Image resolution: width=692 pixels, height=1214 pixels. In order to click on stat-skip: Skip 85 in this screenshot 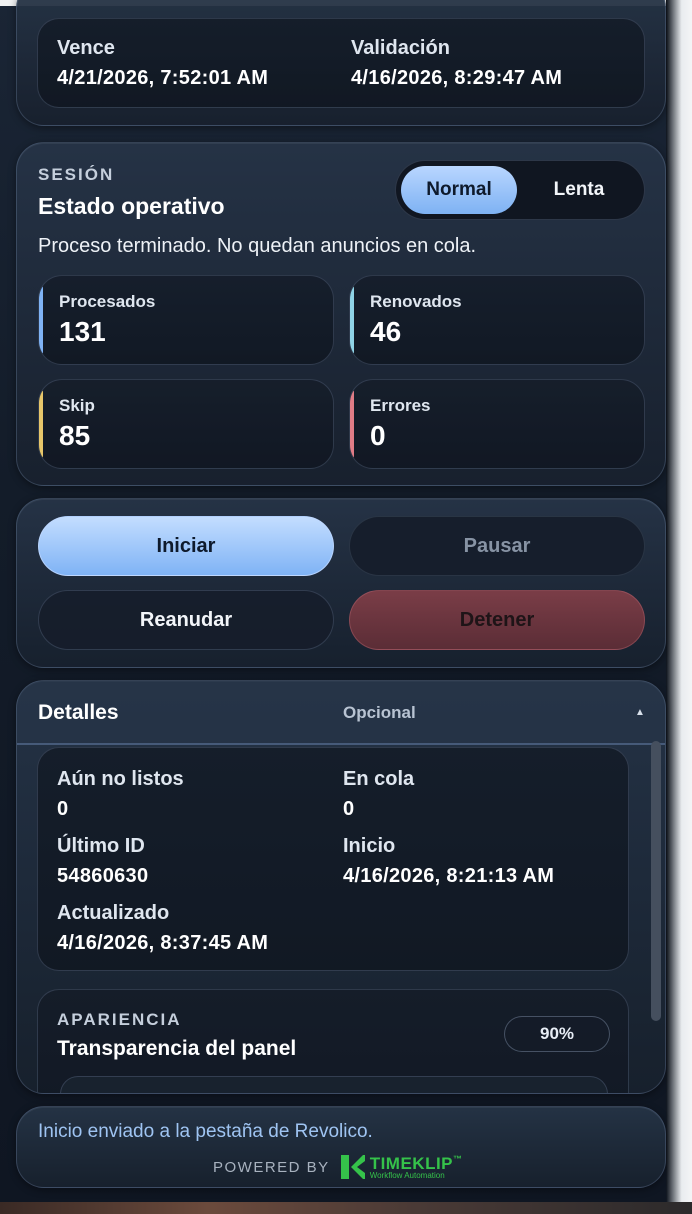, I will do `click(186, 424)`.